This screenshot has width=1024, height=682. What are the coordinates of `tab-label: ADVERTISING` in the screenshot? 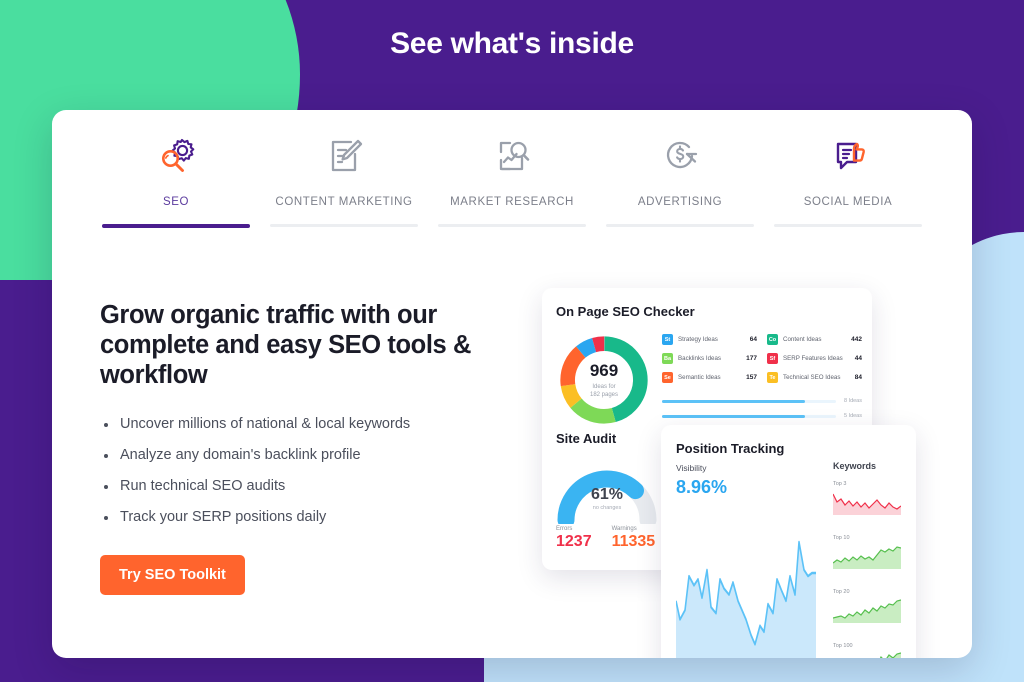 It's located at (680, 202).